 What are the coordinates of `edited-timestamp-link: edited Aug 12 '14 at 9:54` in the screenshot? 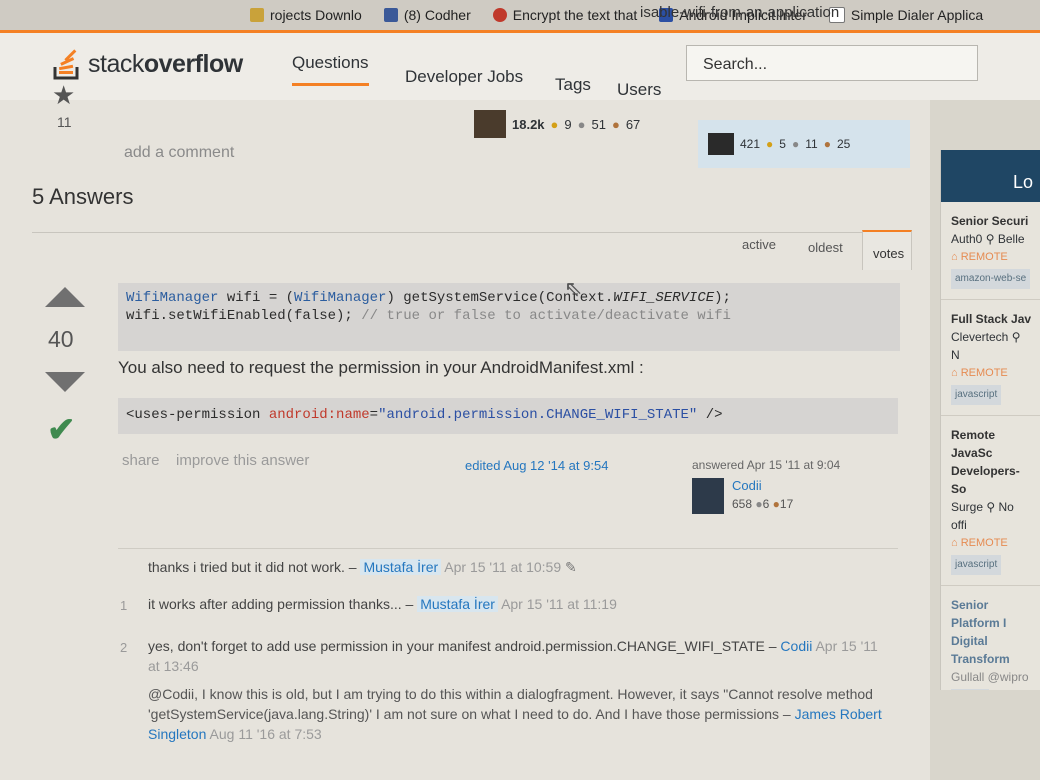 It's located at (536, 465).